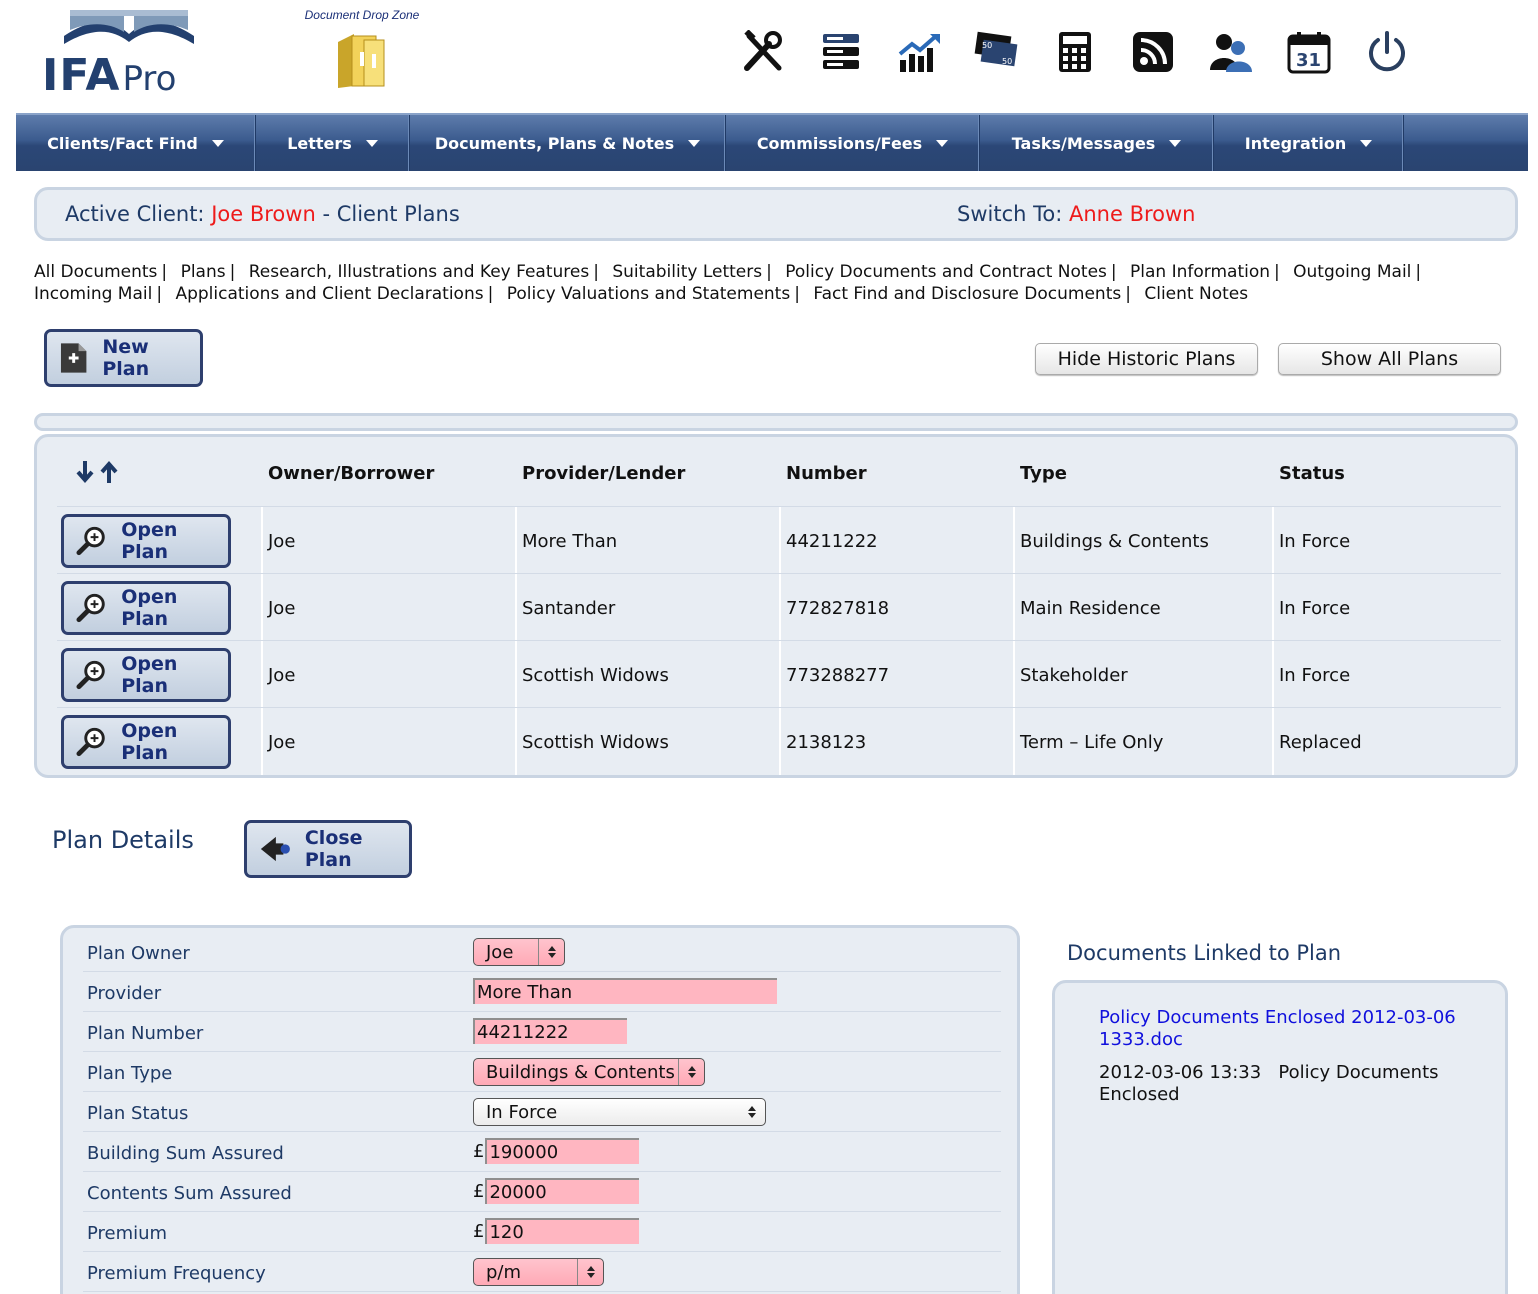 The image size is (1538, 1294). What do you see at coordinates (919, 52) in the screenshot?
I see `growth-chart-icon` at bounding box center [919, 52].